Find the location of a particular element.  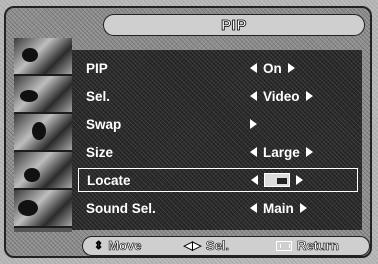

value-text: Video is located at coordinates (281, 96).